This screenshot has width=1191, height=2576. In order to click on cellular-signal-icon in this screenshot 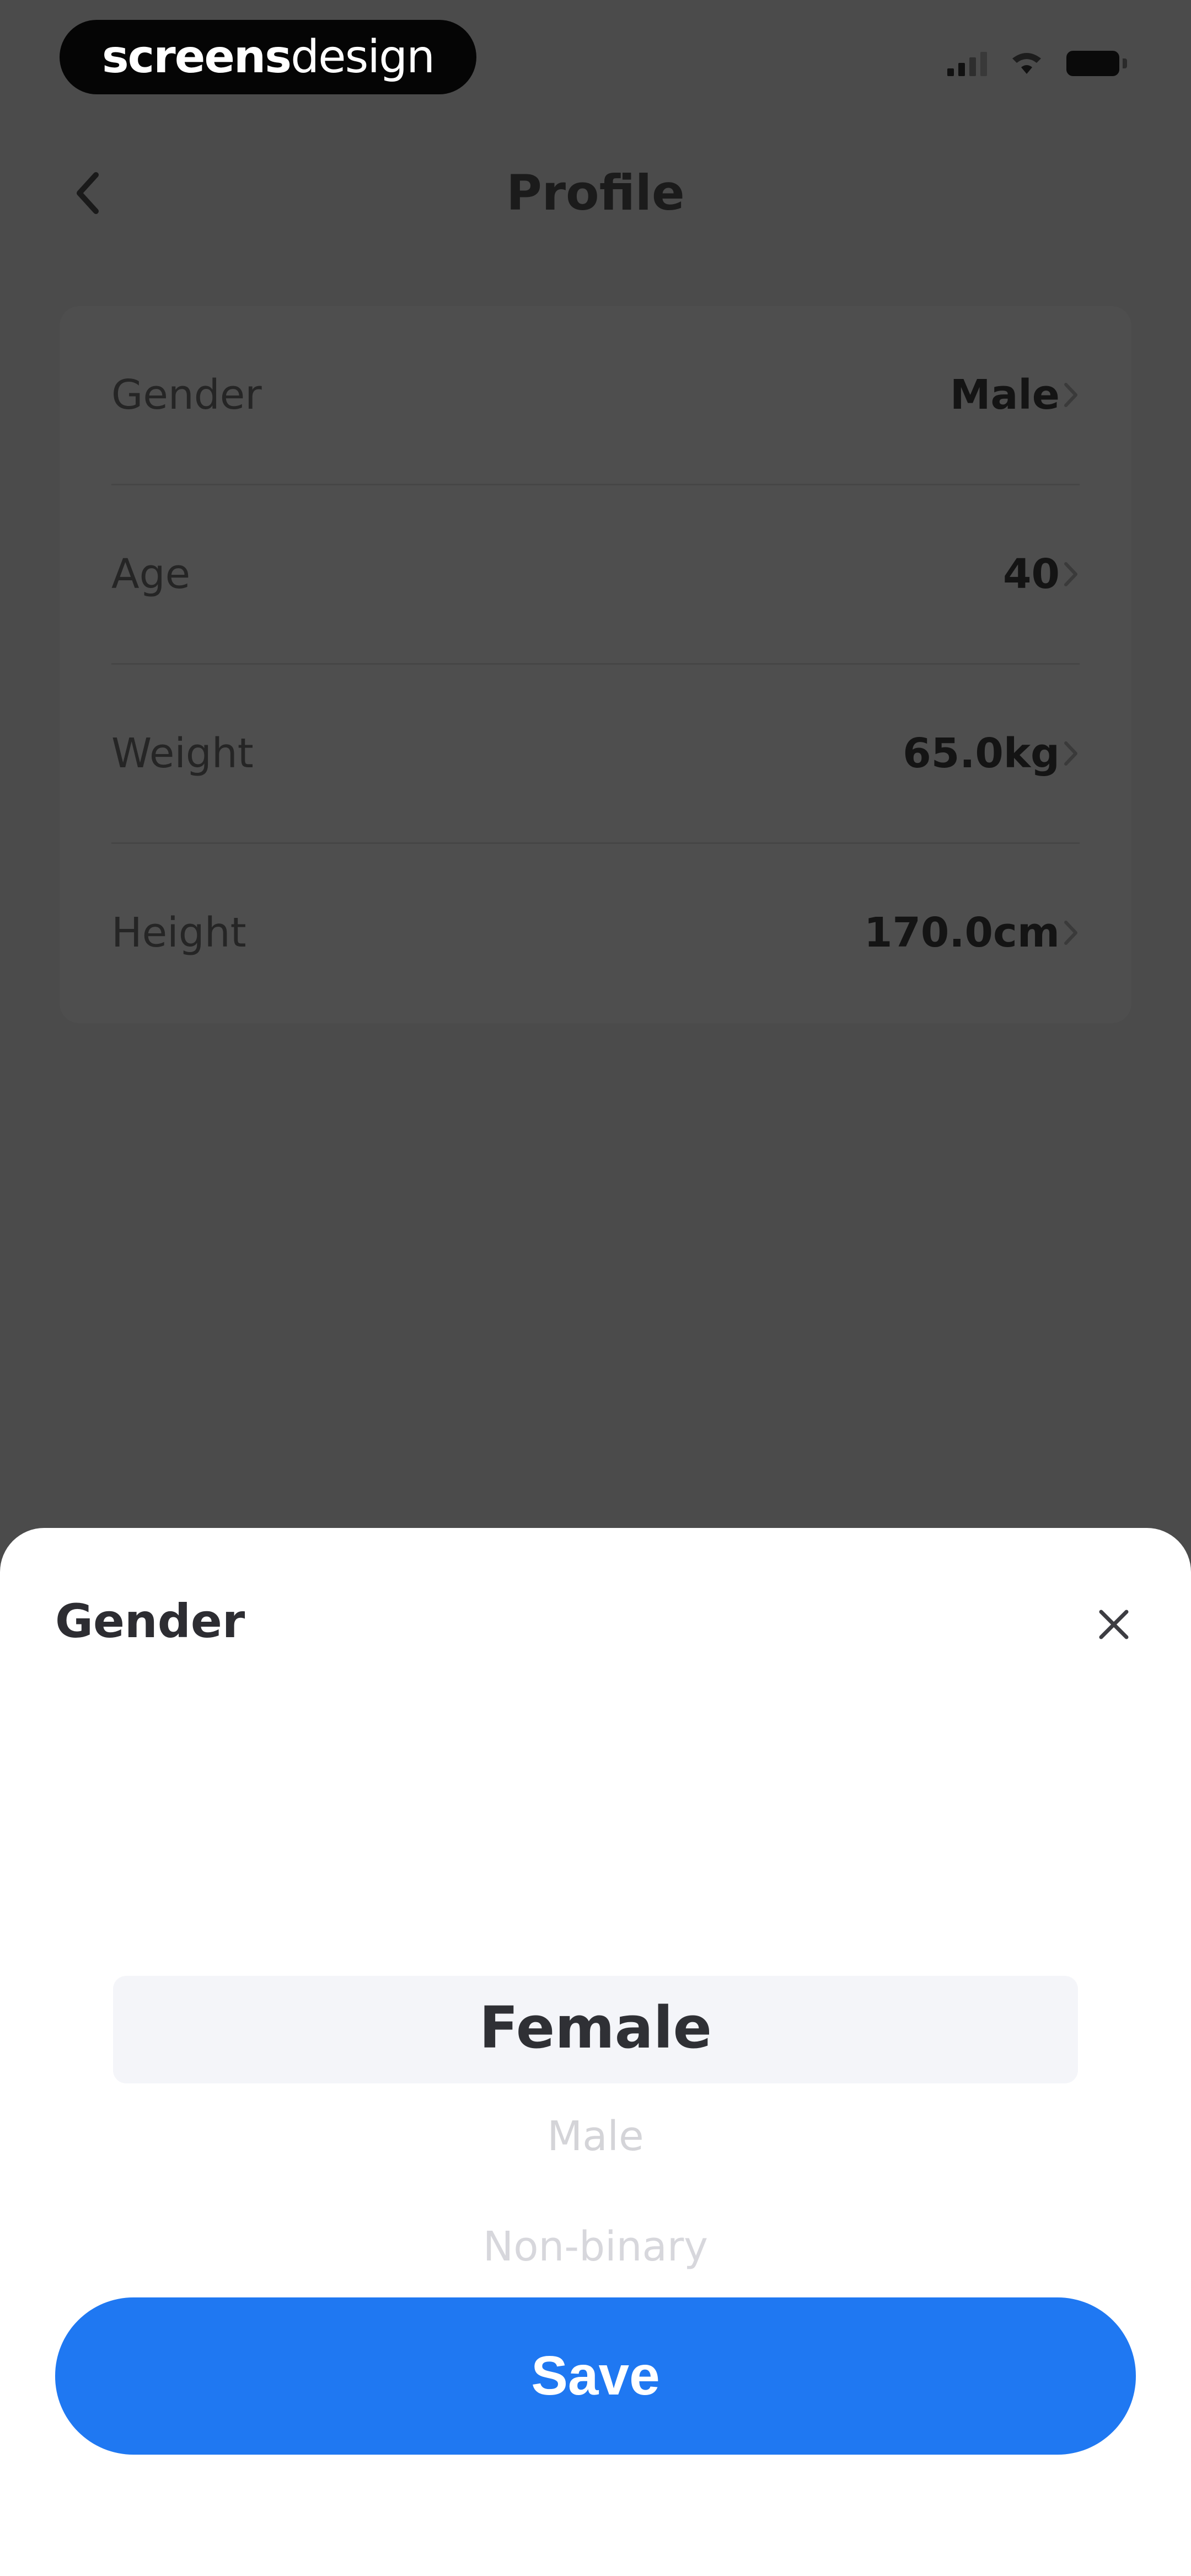, I will do `click(967, 63)`.